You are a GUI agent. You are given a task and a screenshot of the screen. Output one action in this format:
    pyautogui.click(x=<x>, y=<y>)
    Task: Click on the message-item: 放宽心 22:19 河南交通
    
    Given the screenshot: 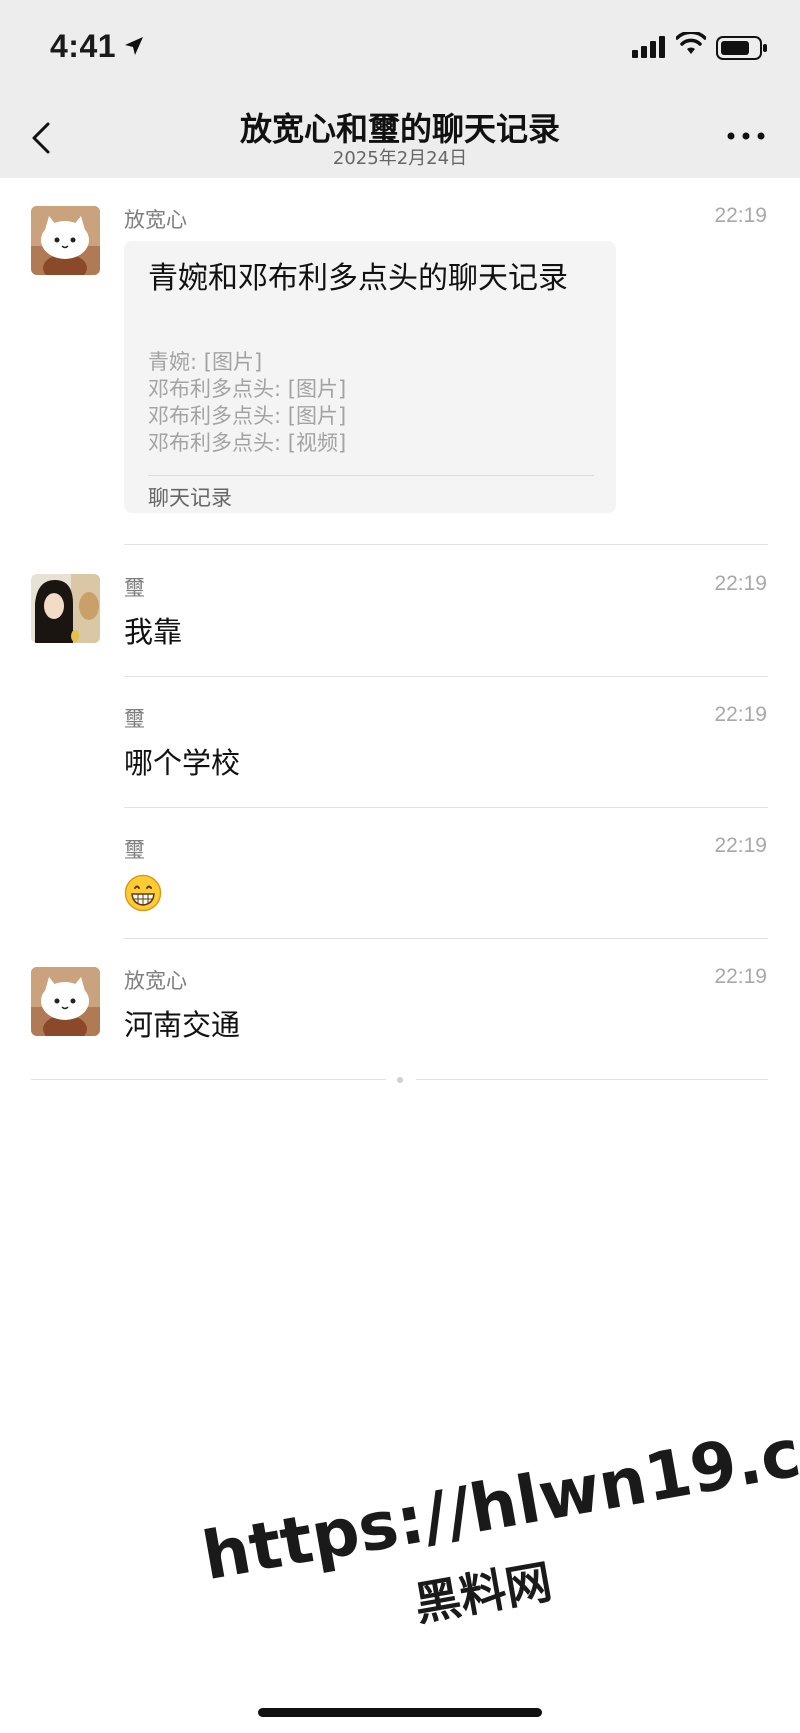 What is the action you would take?
    pyautogui.click(x=400, y=1007)
    